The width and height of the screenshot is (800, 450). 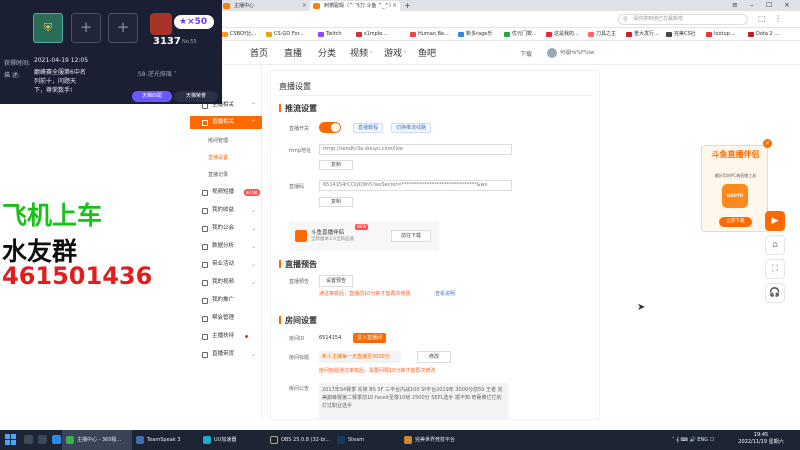 I want to click on browser-tab-active: 刺猬驱瑕（^ 飞刀 斗鱼 ^_^） ×, so click(x=355, y=6).